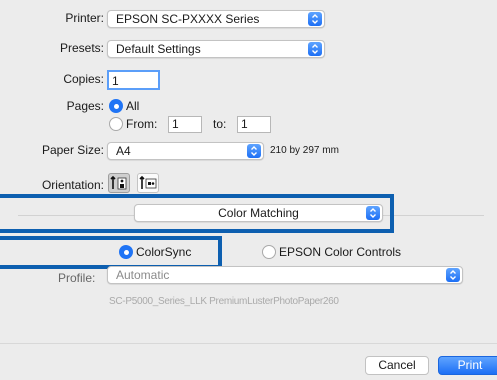 The height and width of the screenshot is (380, 497). What do you see at coordinates (220, 124) in the screenshot?
I see `pages-to-label: to:` at bounding box center [220, 124].